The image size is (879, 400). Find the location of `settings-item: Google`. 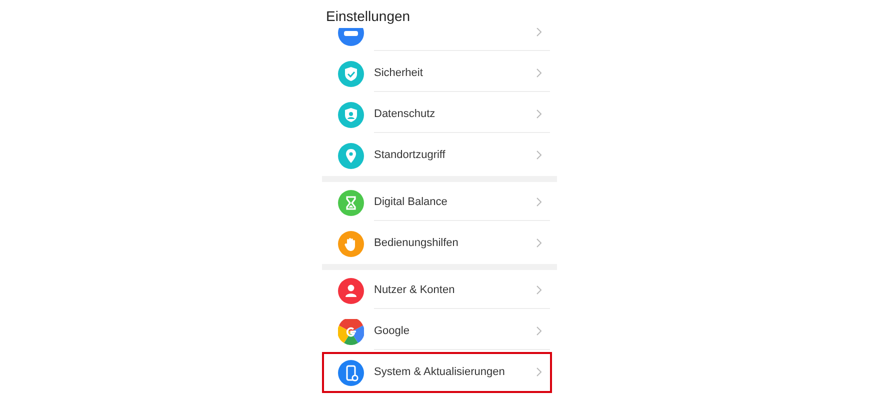

settings-item: Google is located at coordinates (437, 331).